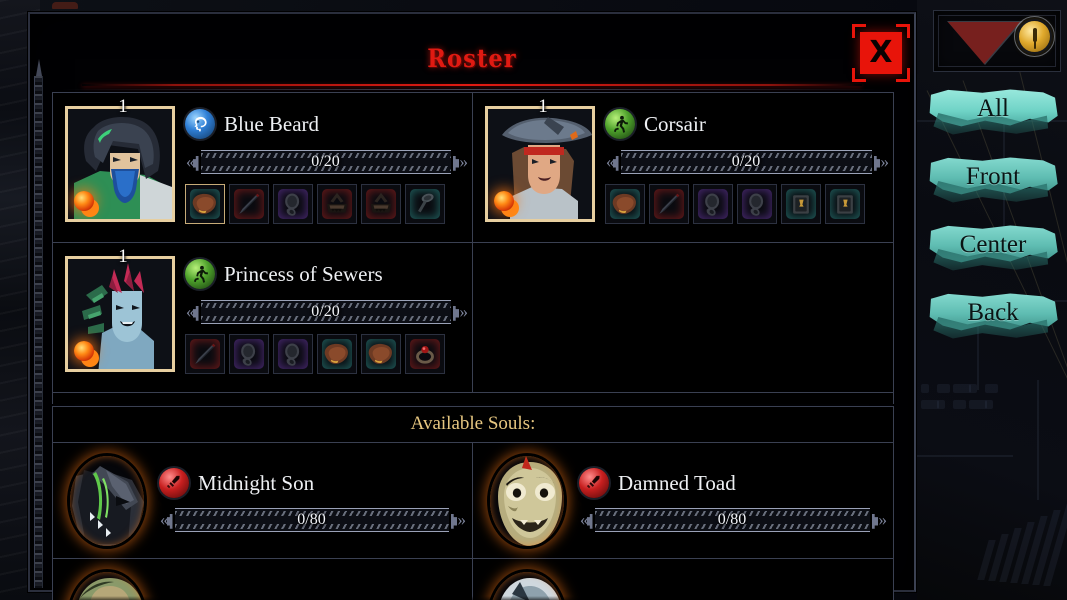 Image resolution: width=1067 pixels, height=600 pixels. Describe the element at coordinates (993, 248) in the screenshot. I see `filter-button-center: Center` at that location.